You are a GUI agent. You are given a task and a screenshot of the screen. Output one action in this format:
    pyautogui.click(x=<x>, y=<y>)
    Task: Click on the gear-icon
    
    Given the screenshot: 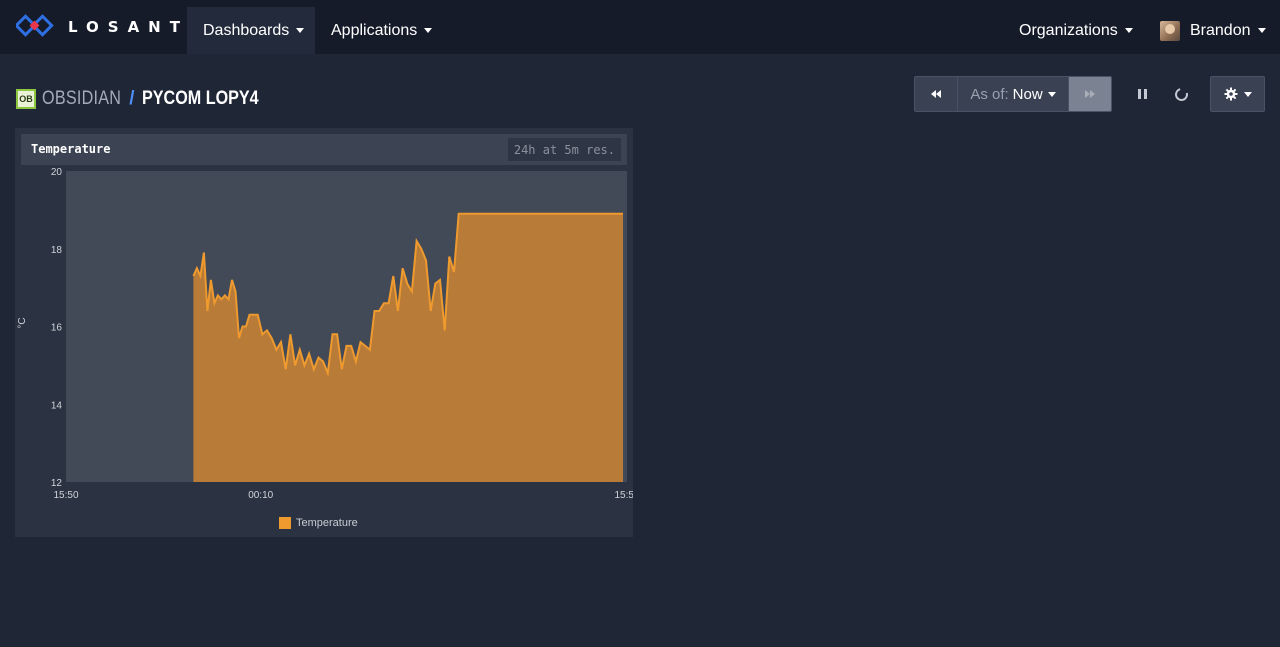 What is the action you would take?
    pyautogui.click(x=1230, y=94)
    